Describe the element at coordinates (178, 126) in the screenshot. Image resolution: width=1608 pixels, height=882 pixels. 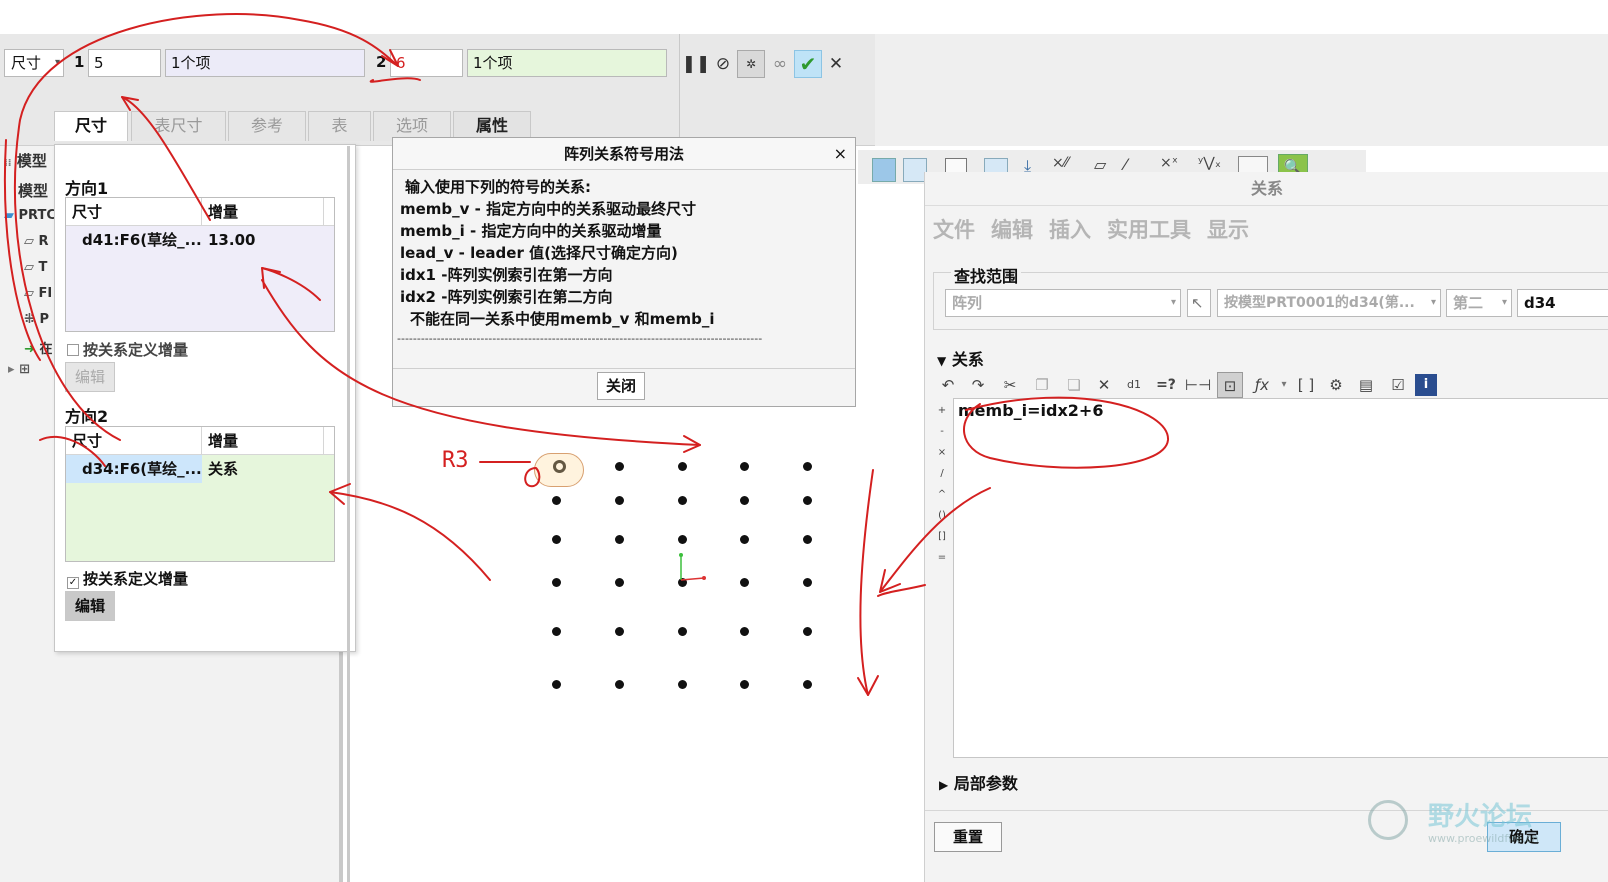
I see `tab-table-dimensions: 表尺寸` at that location.